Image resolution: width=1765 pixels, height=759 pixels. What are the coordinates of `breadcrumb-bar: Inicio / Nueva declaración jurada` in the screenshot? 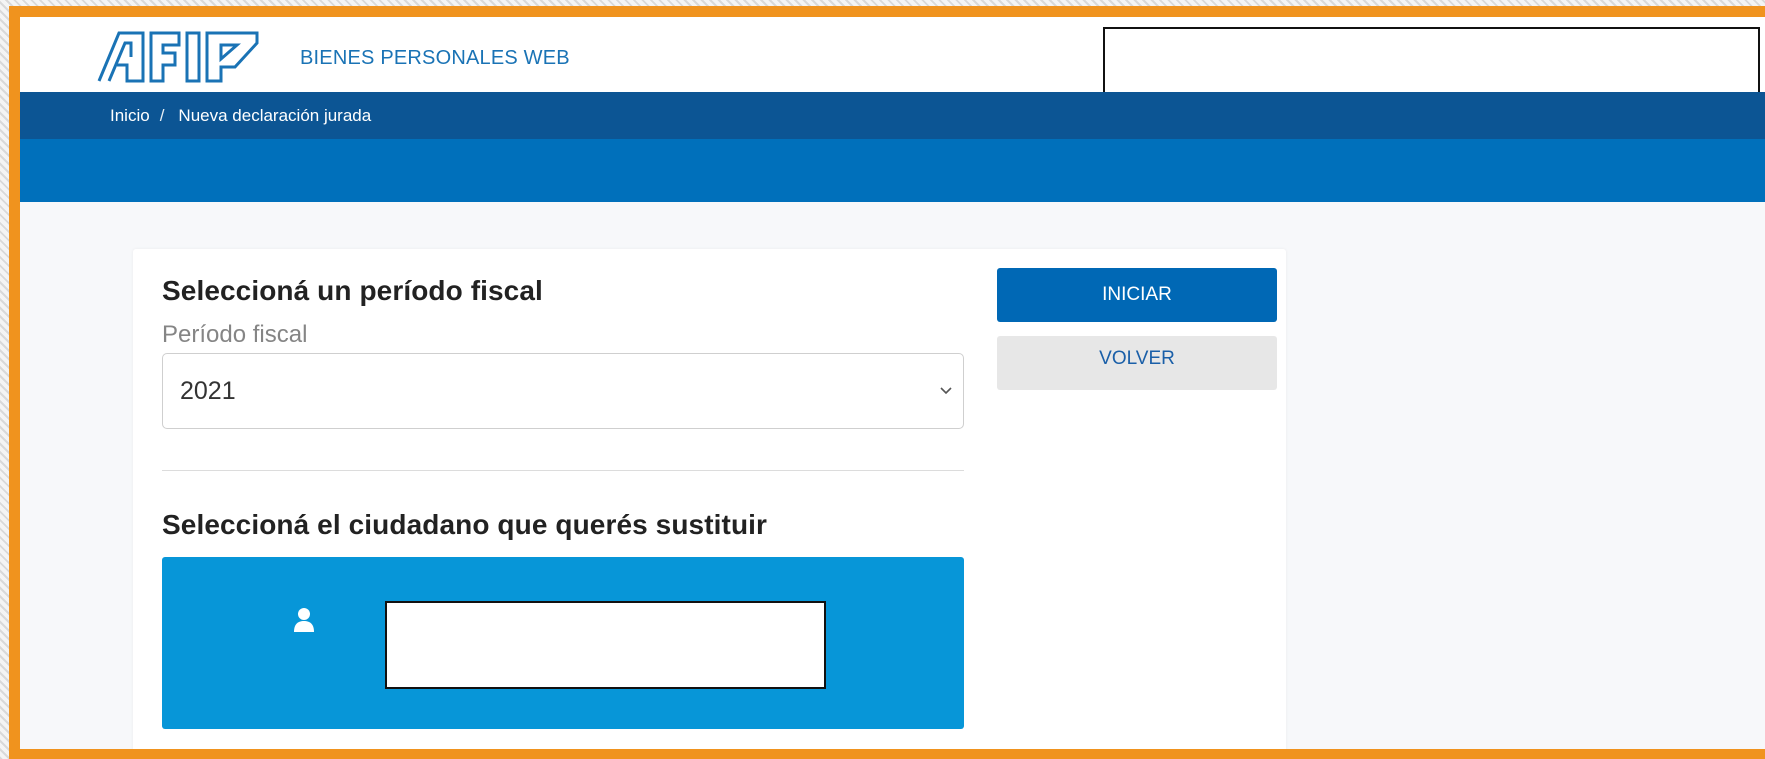 It's located at (892, 115).